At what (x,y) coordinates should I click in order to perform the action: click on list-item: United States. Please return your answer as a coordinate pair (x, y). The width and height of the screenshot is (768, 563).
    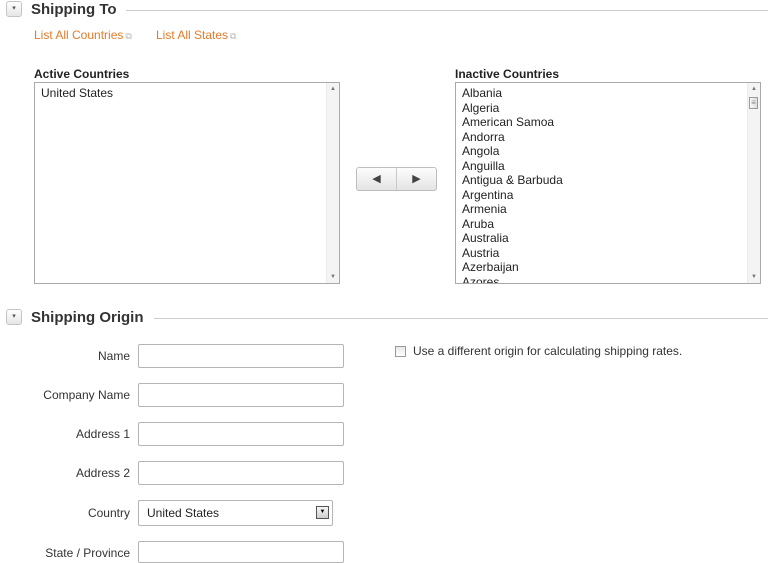
    Looking at the image, I should click on (181, 93).